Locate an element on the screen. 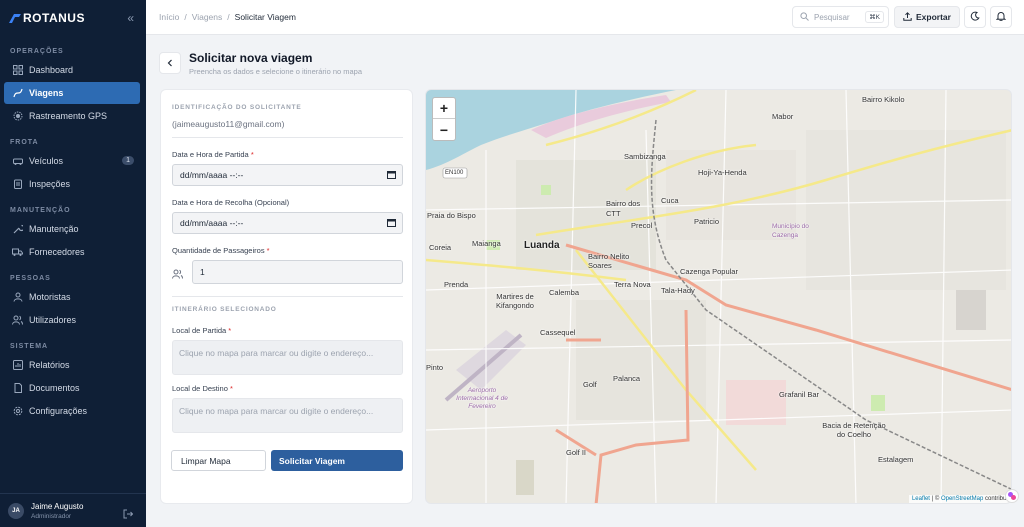 Image resolution: width=1024 pixels, height=527 pixels. bell-icon is located at coordinates (1001, 17).